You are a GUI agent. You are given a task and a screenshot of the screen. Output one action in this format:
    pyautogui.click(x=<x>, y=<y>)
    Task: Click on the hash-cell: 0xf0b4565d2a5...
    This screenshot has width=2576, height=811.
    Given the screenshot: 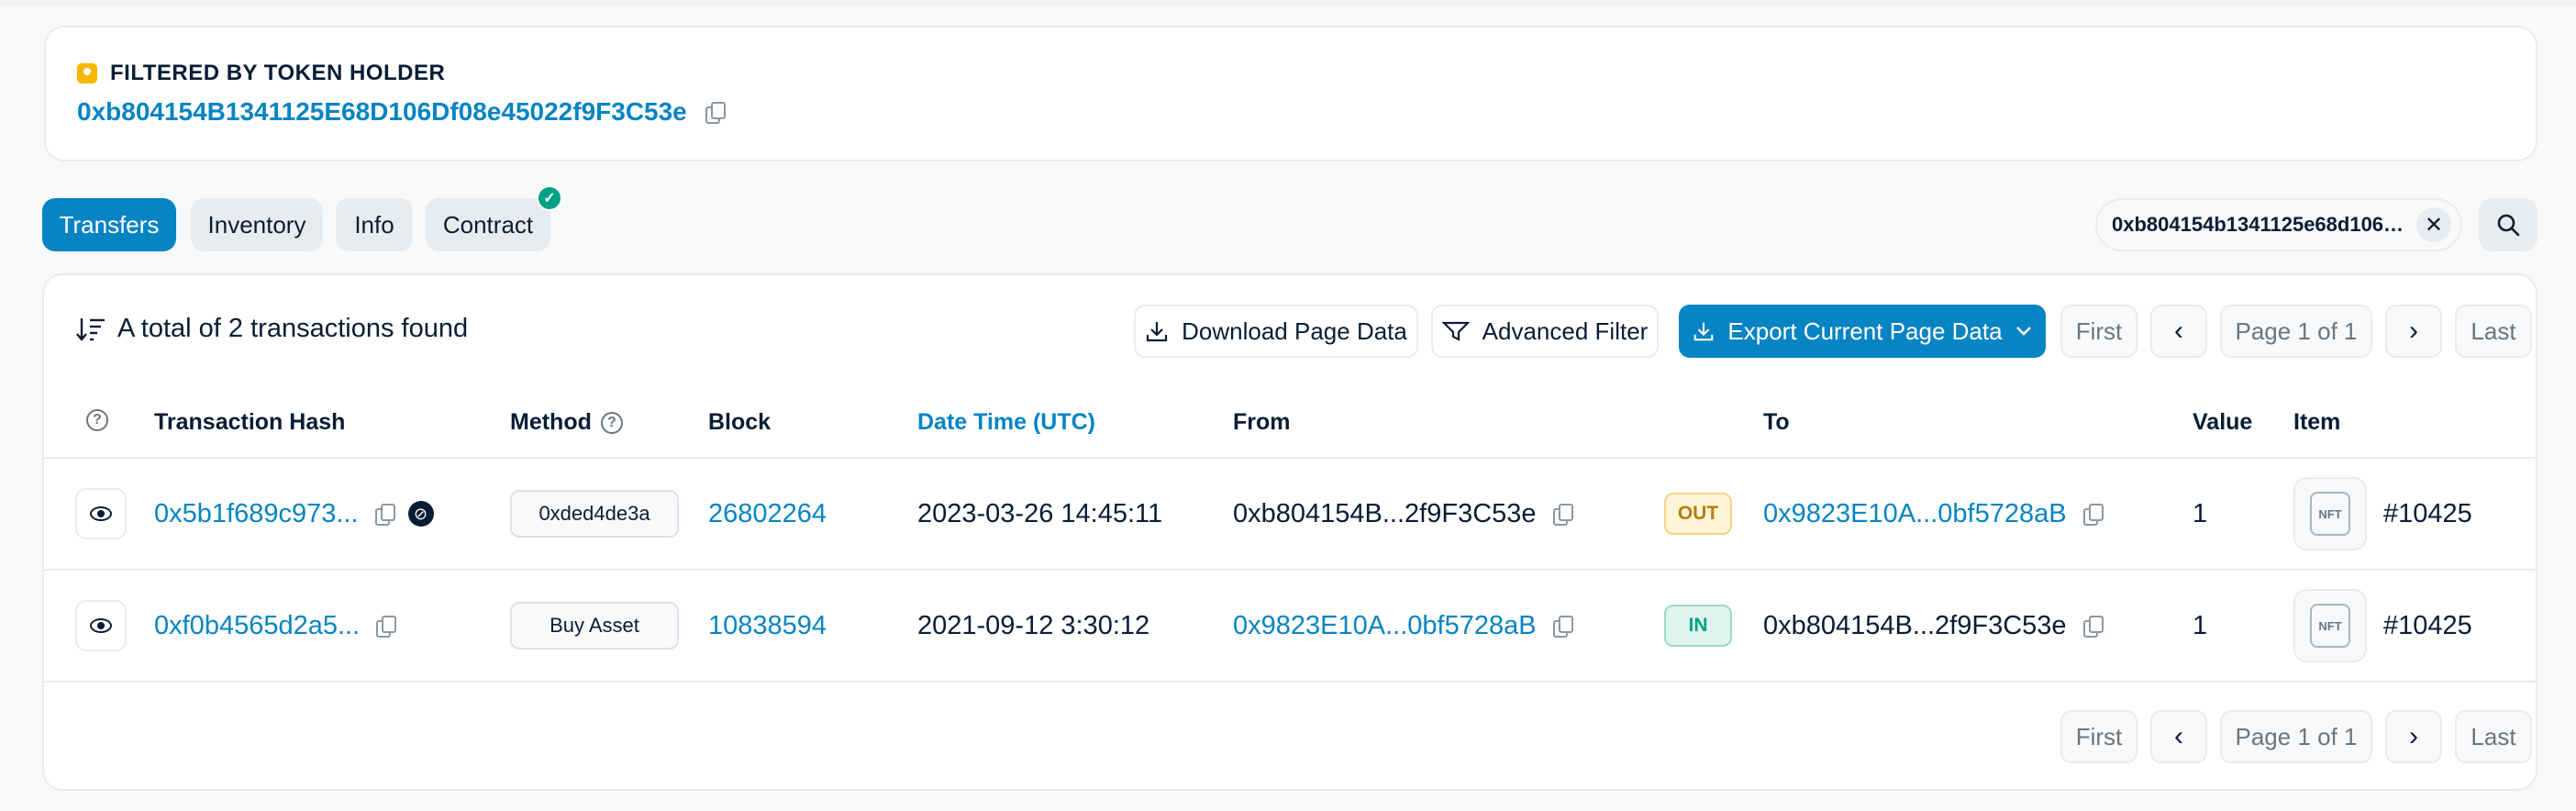 What is the action you would take?
    pyautogui.click(x=275, y=626)
    